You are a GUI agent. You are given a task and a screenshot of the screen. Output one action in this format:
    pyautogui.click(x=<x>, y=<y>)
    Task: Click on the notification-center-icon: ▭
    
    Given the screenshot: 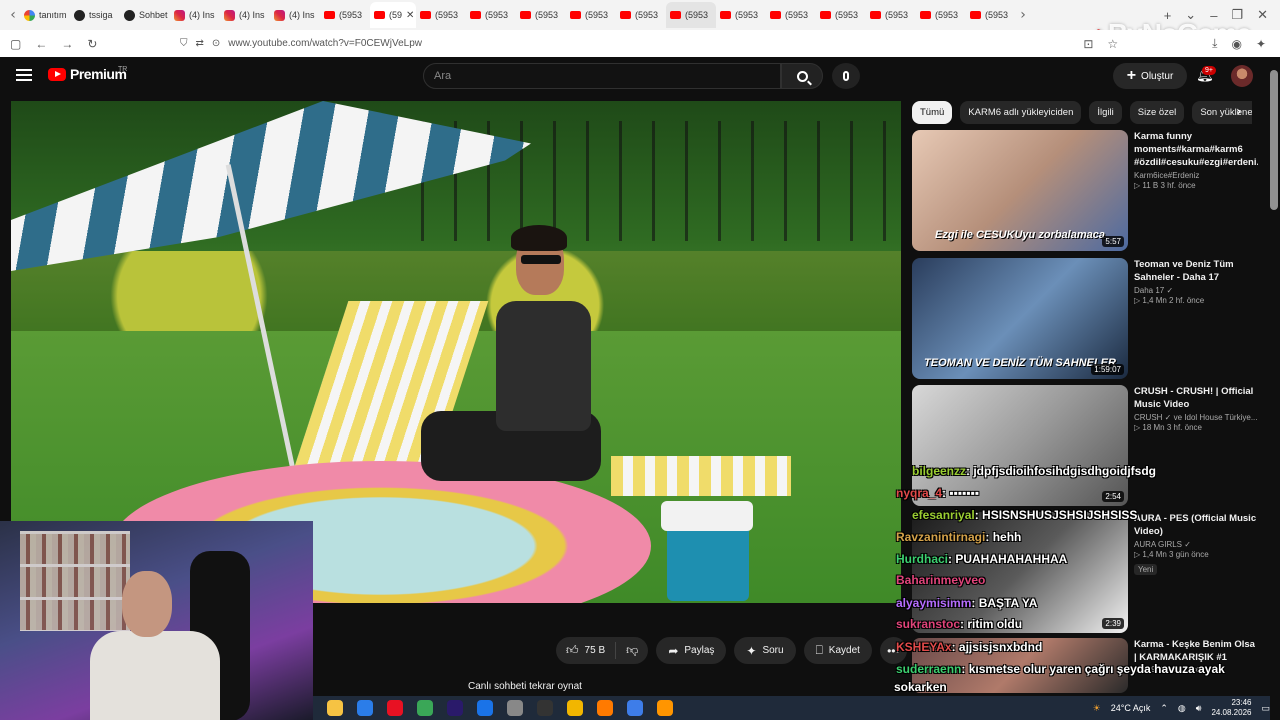 What is the action you would take?
    pyautogui.click(x=1265, y=708)
    